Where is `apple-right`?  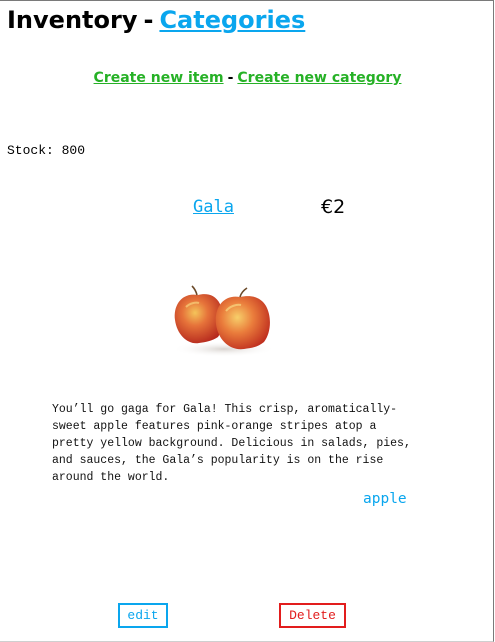 apple-right is located at coordinates (242, 318).